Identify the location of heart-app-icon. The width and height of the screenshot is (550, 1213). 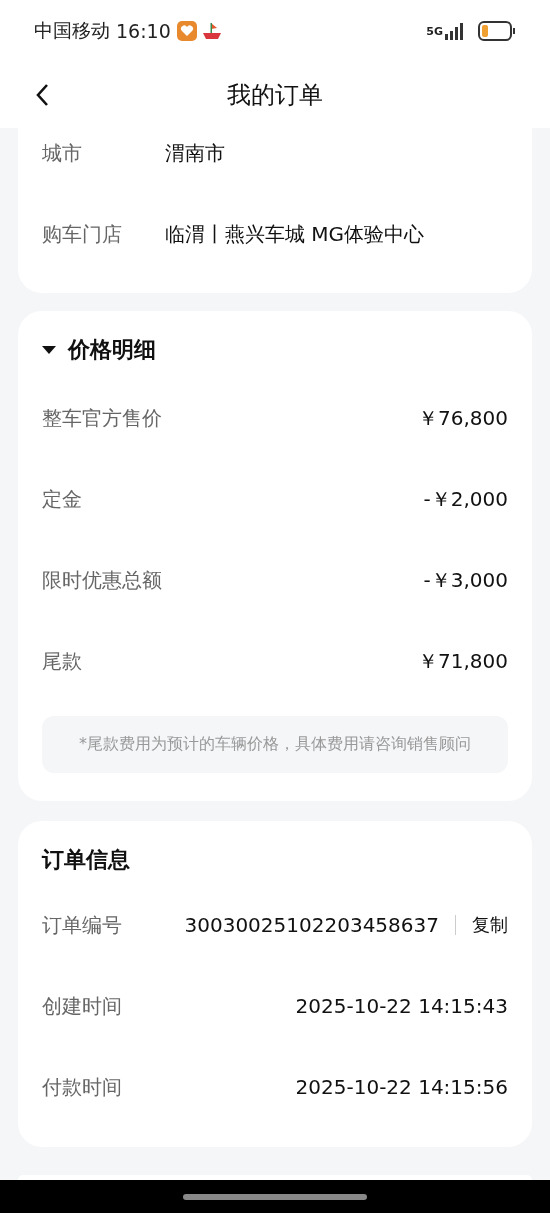
(186, 31).